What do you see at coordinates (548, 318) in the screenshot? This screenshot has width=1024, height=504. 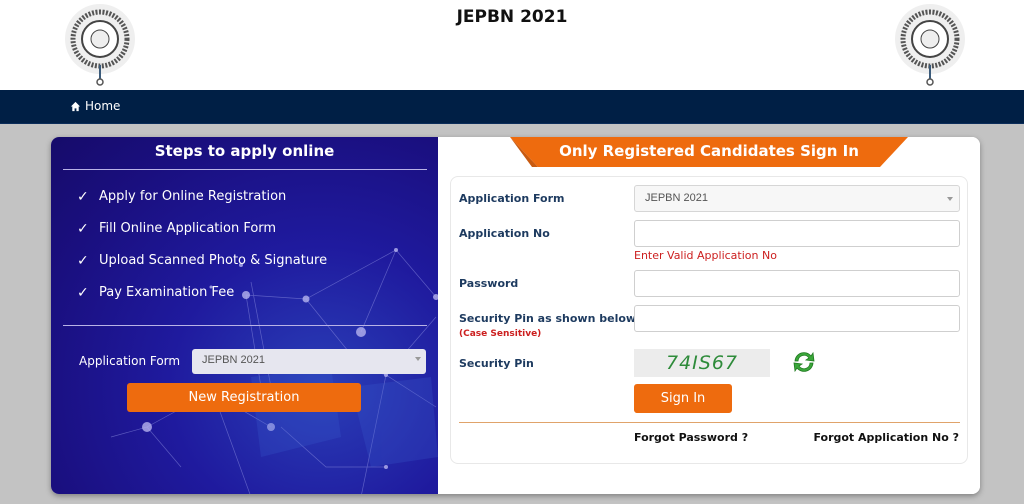 I see `security-pin-input-label: Security Pin as shown below` at bounding box center [548, 318].